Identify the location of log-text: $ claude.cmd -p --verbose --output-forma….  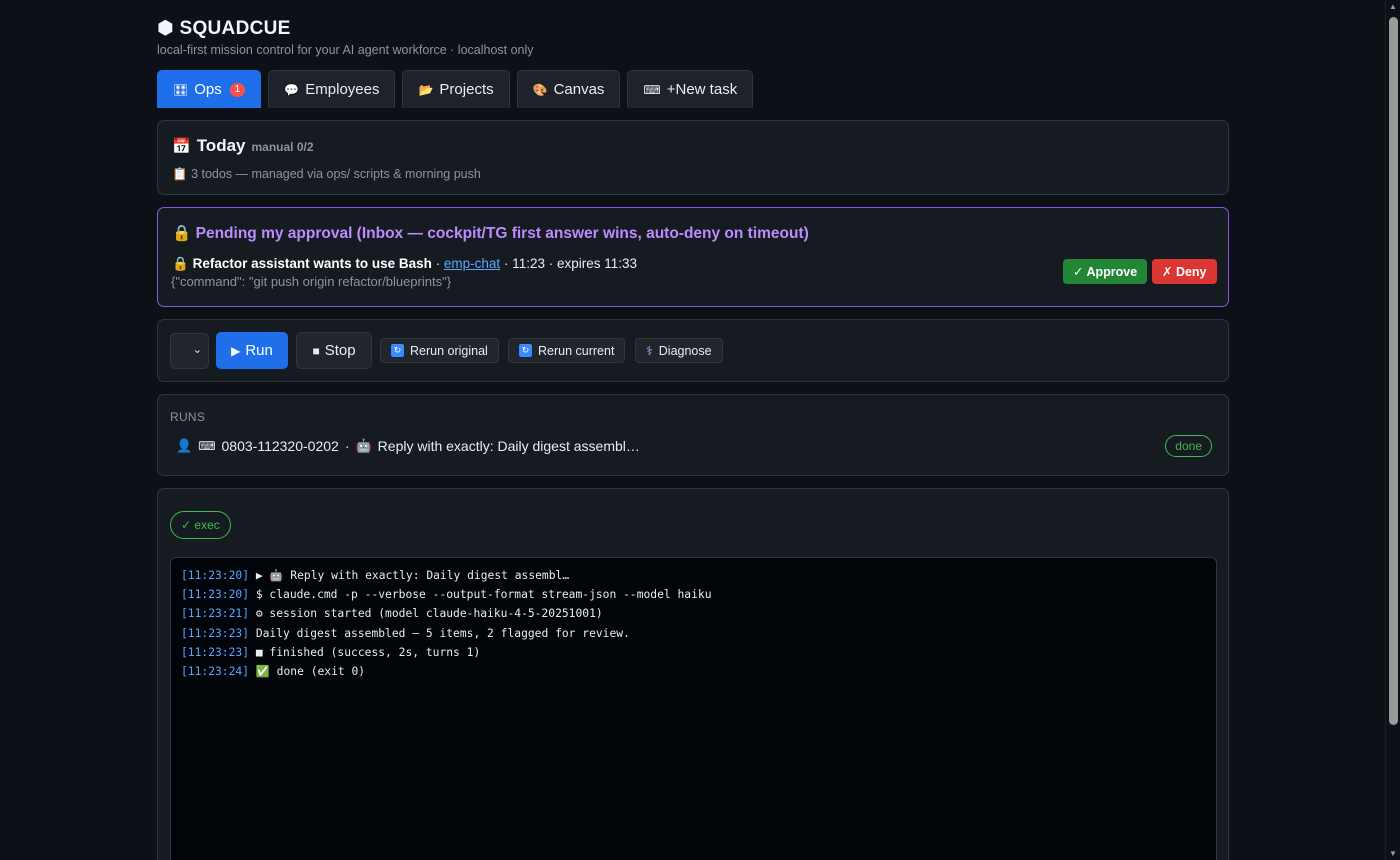
(480, 595).